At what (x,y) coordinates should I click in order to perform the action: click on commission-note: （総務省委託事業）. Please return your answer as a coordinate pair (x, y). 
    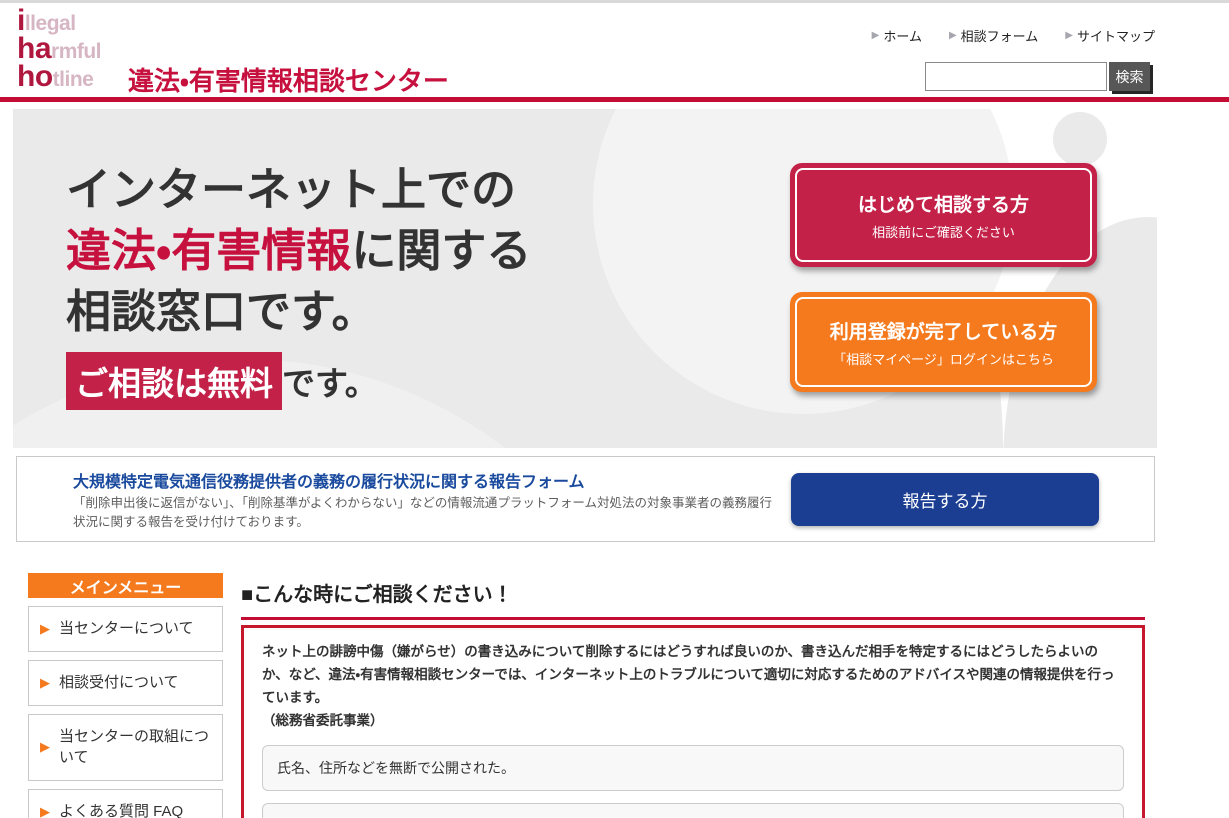
    Looking at the image, I should click on (323, 720).